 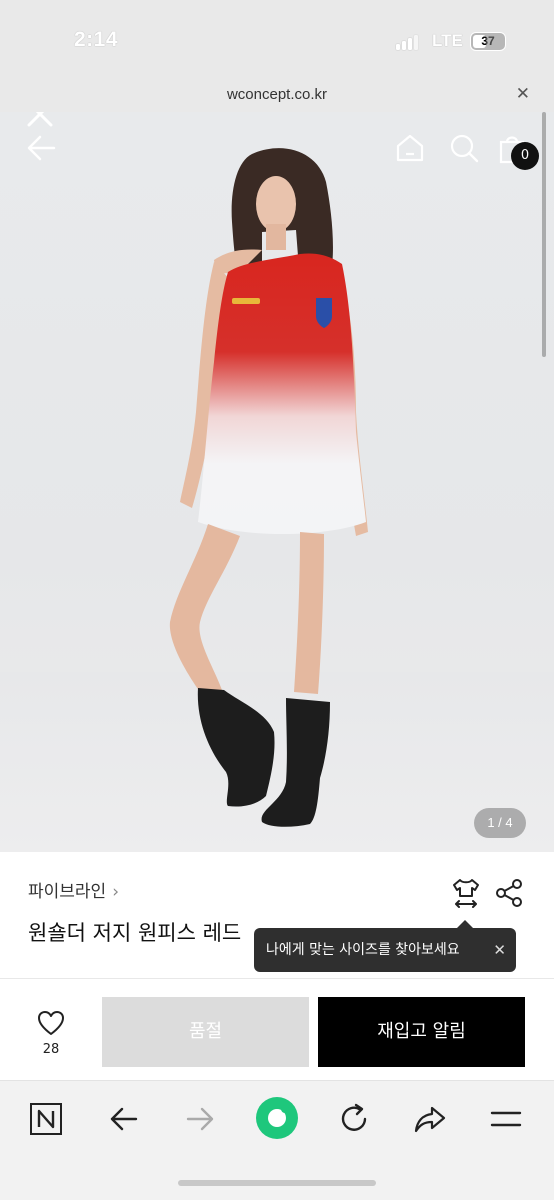 What do you see at coordinates (525, 156) in the screenshot?
I see `cart-count-badge: 0` at bounding box center [525, 156].